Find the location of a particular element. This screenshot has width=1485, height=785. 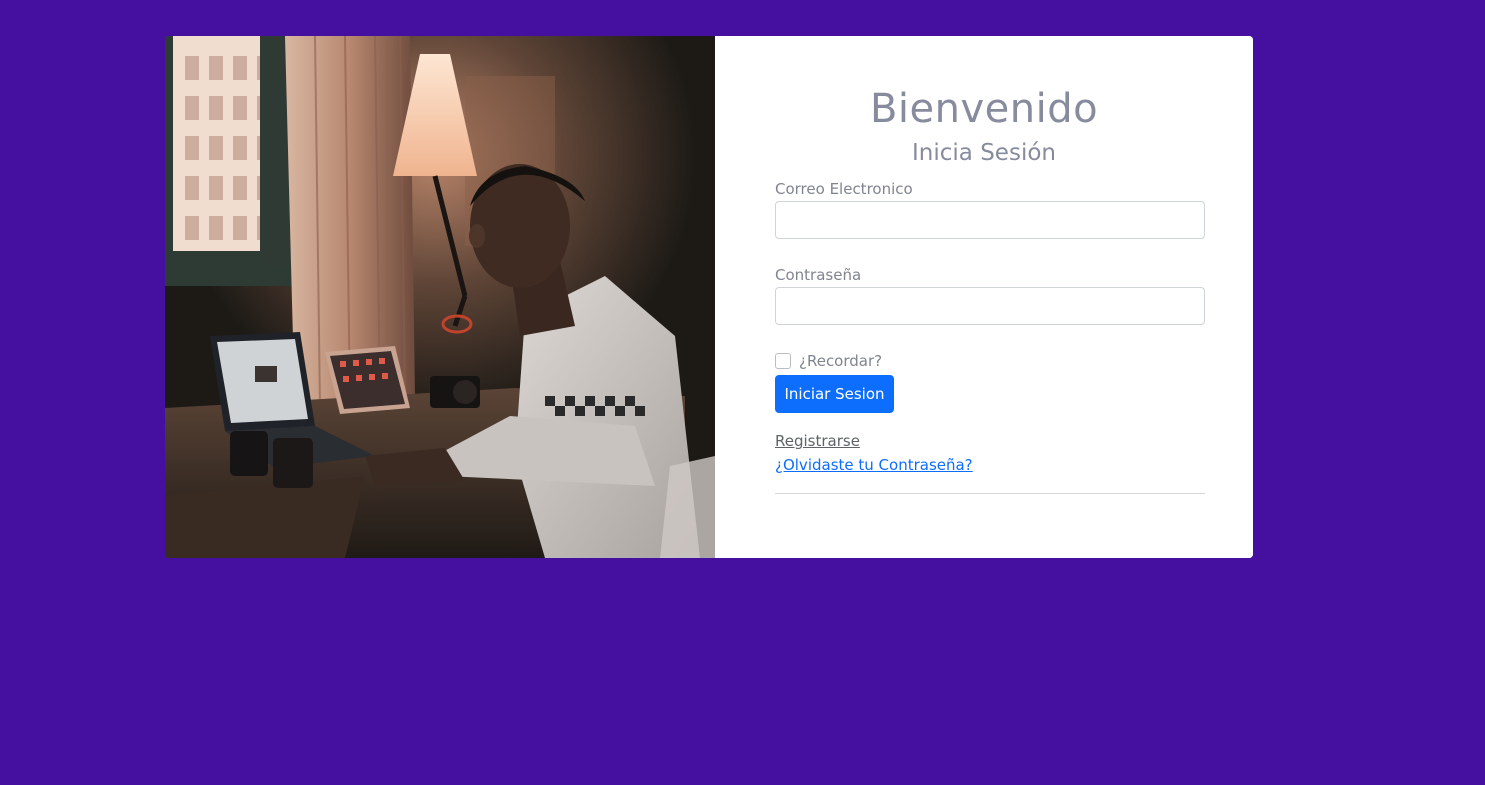

password-field is located at coordinates (990, 306).